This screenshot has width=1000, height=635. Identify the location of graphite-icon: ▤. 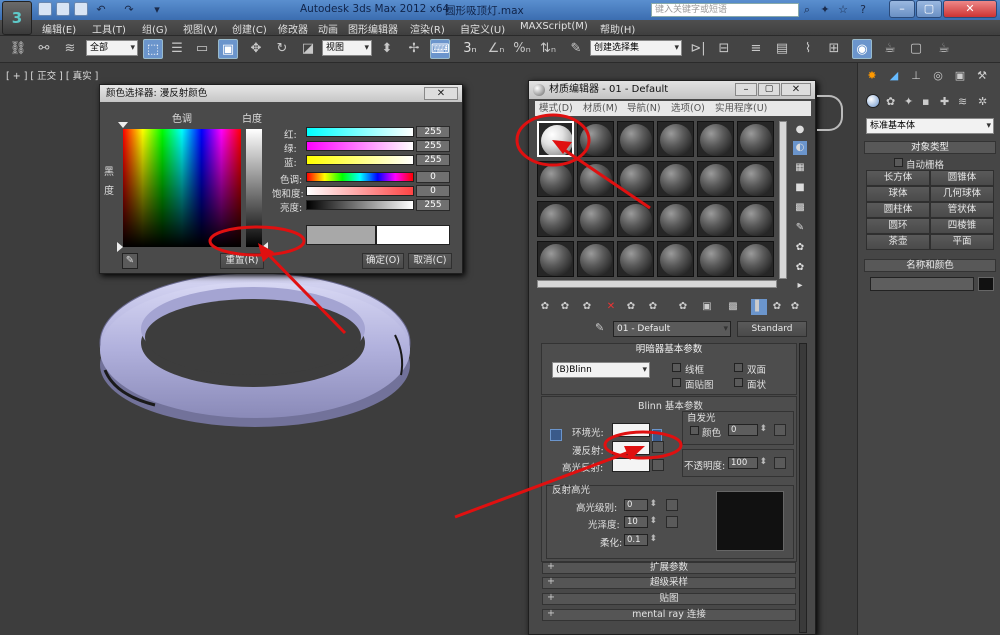
(782, 49).